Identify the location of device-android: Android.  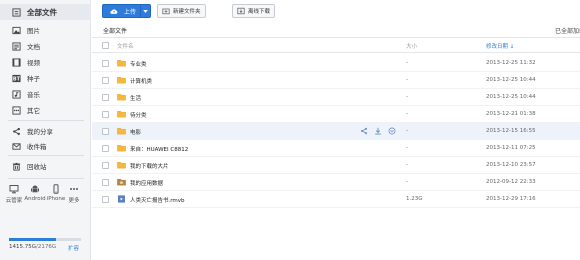
(35, 193).